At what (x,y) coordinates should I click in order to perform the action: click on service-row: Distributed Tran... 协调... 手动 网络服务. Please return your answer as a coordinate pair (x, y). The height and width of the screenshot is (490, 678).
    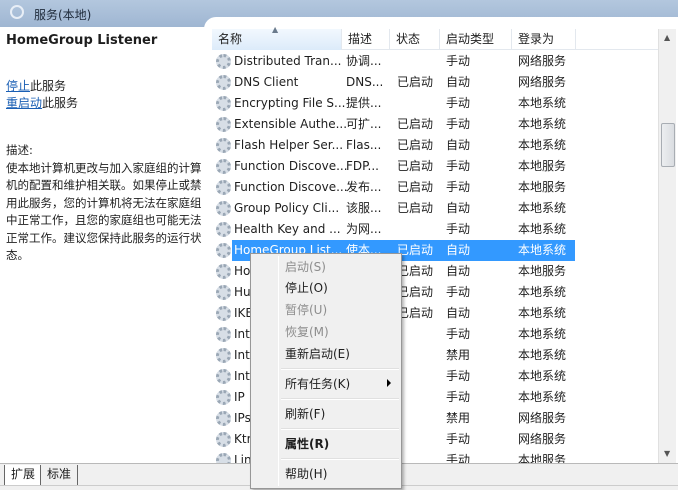
    Looking at the image, I should click on (435, 61).